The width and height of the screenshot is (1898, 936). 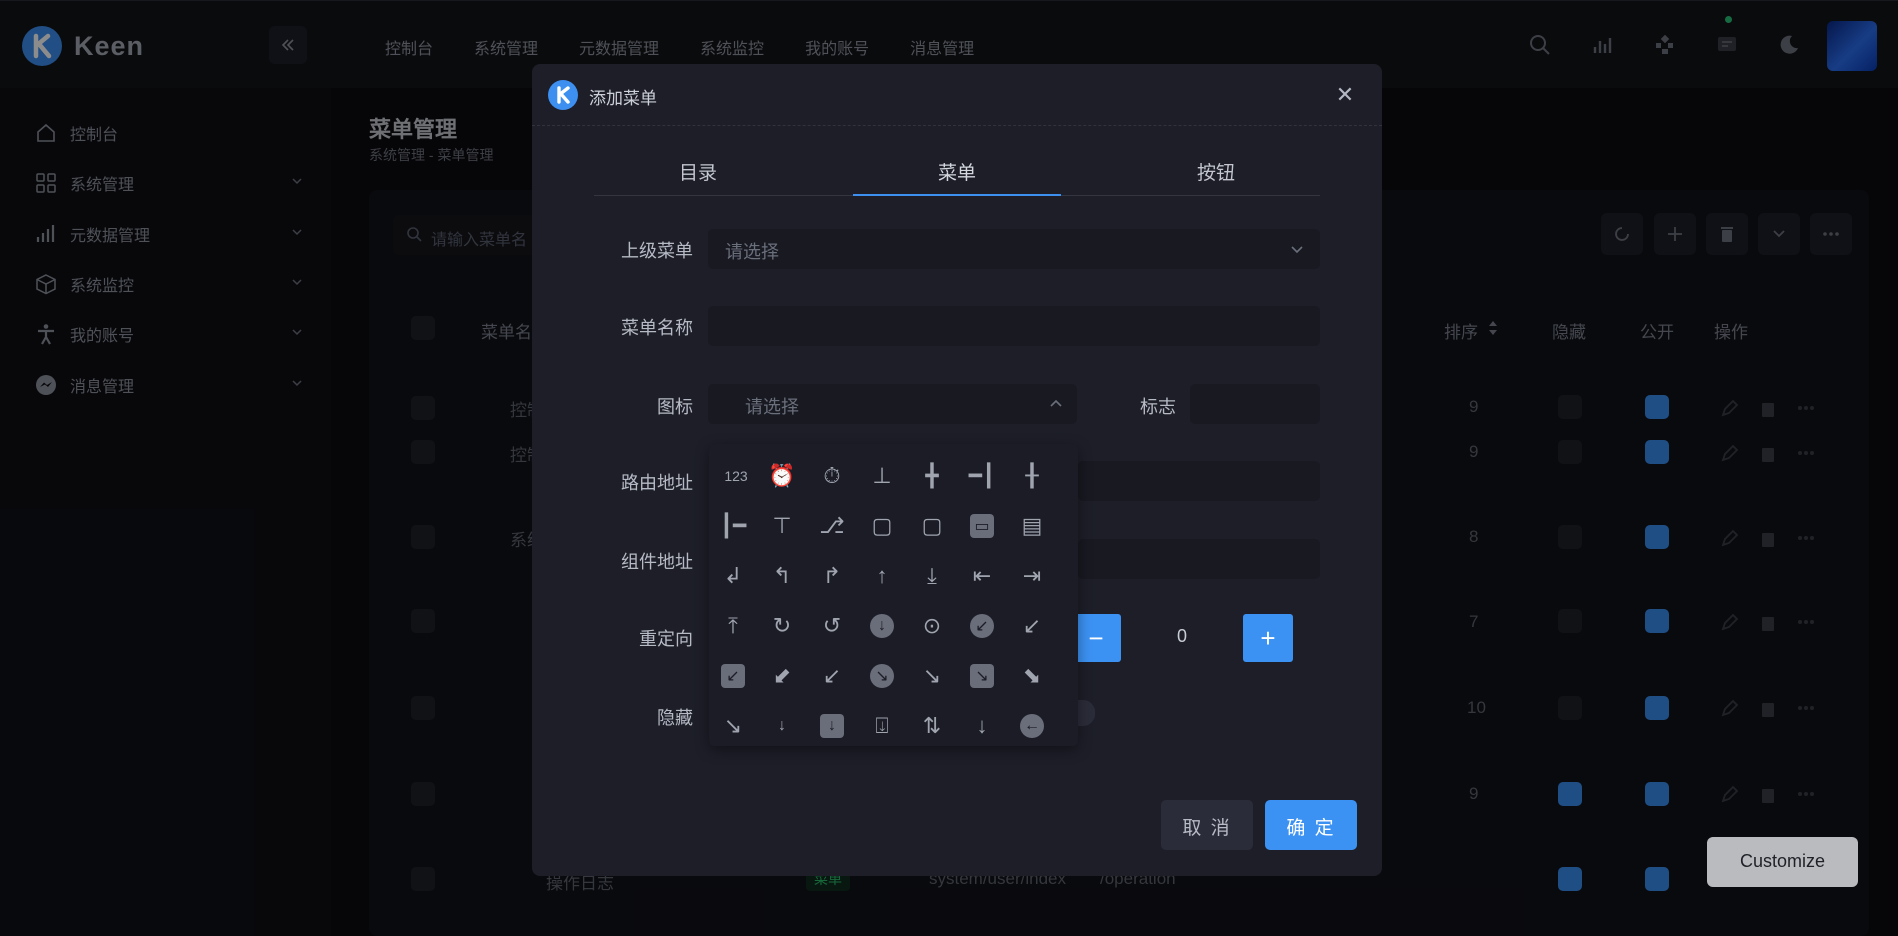 I want to click on route-input, so click(x=1199, y=481).